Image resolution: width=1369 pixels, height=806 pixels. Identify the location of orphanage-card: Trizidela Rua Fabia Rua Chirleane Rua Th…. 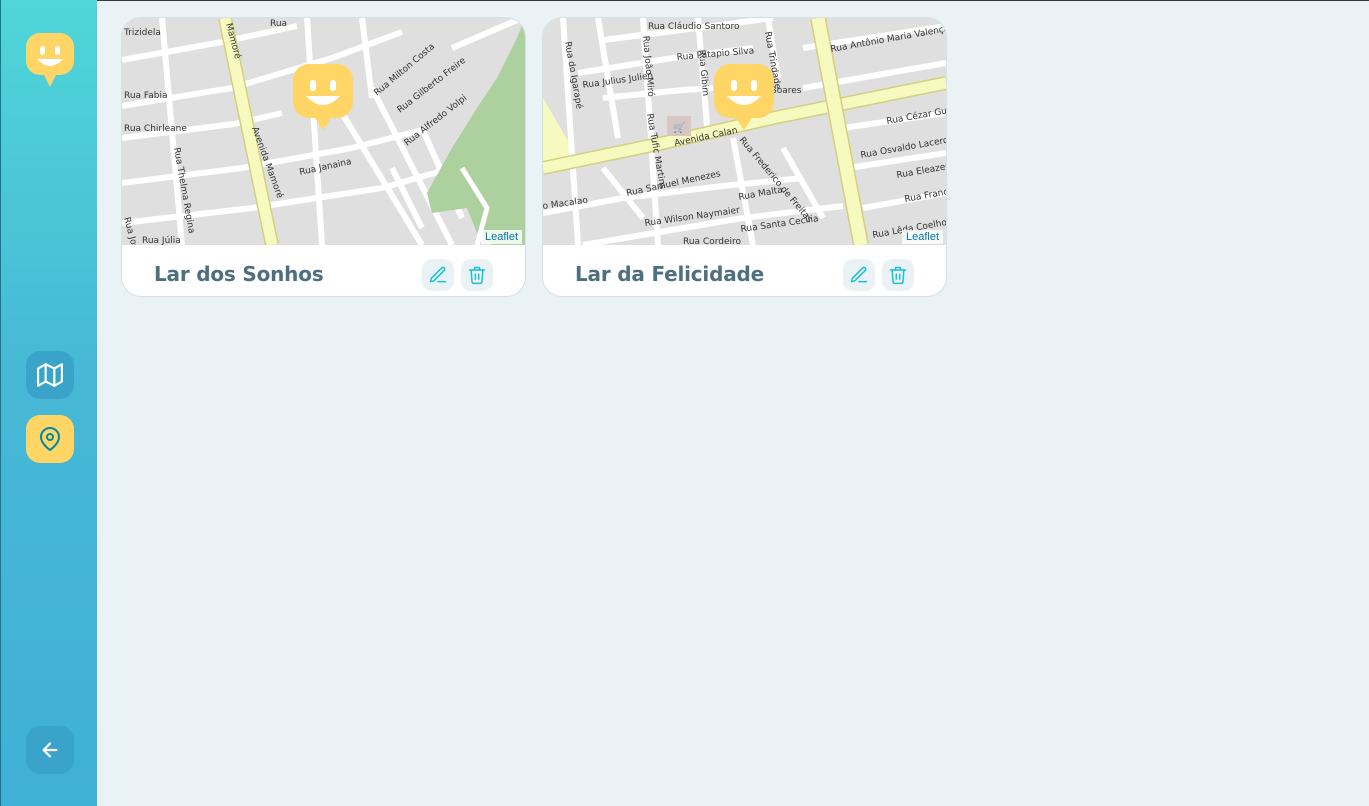
(323, 157).